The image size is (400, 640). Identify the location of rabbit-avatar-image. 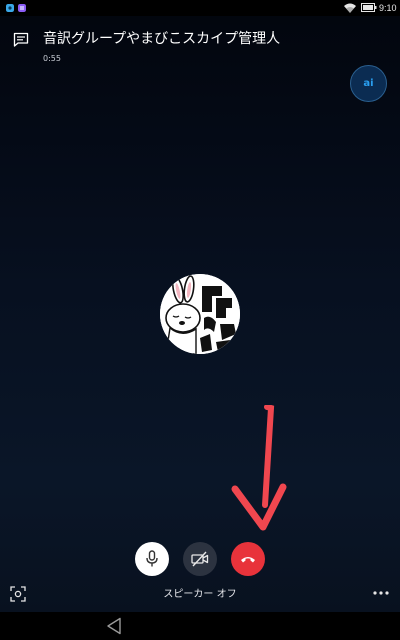
(200, 314).